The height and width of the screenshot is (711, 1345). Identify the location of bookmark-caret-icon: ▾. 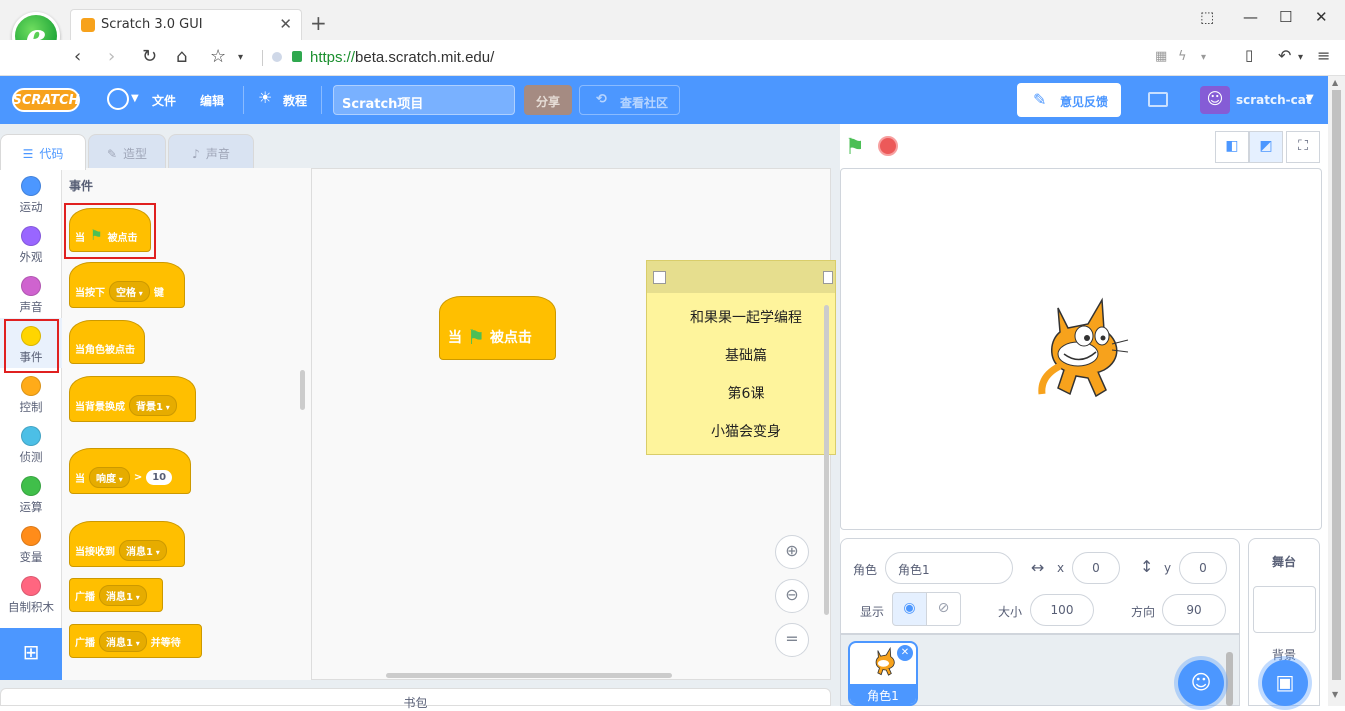
(240, 57).